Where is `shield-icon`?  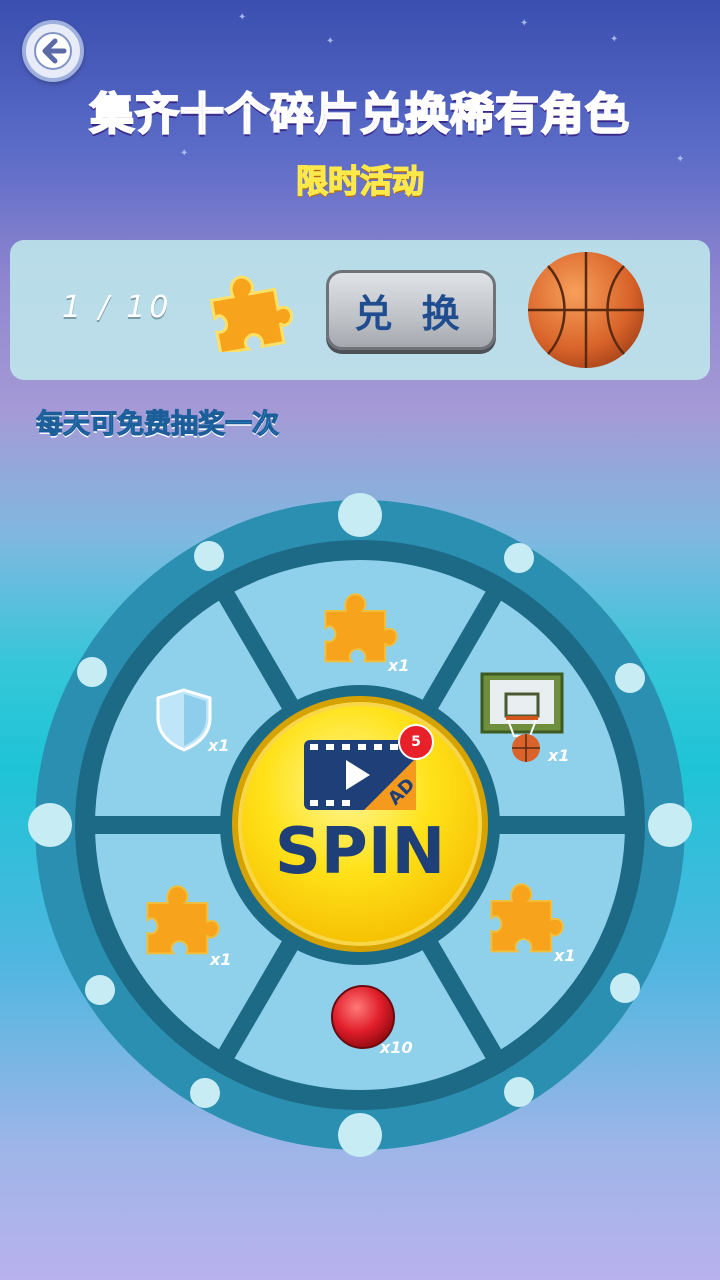 shield-icon is located at coordinates (184, 720).